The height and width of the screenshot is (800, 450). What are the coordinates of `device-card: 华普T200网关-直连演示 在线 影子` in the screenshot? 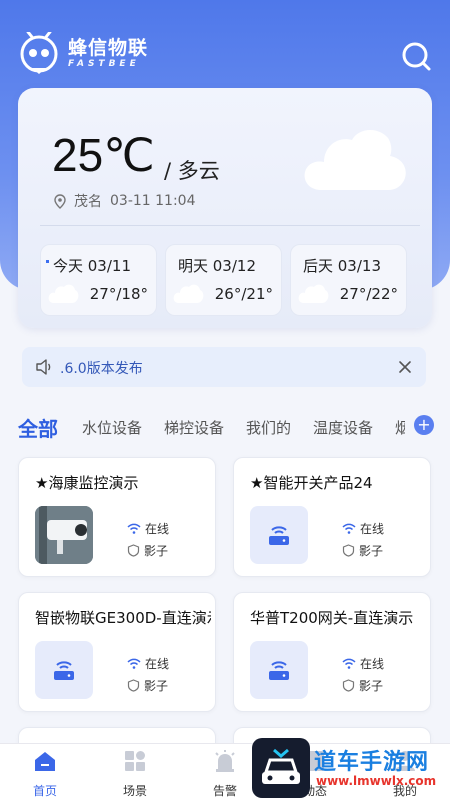 It's located at (332, 652).